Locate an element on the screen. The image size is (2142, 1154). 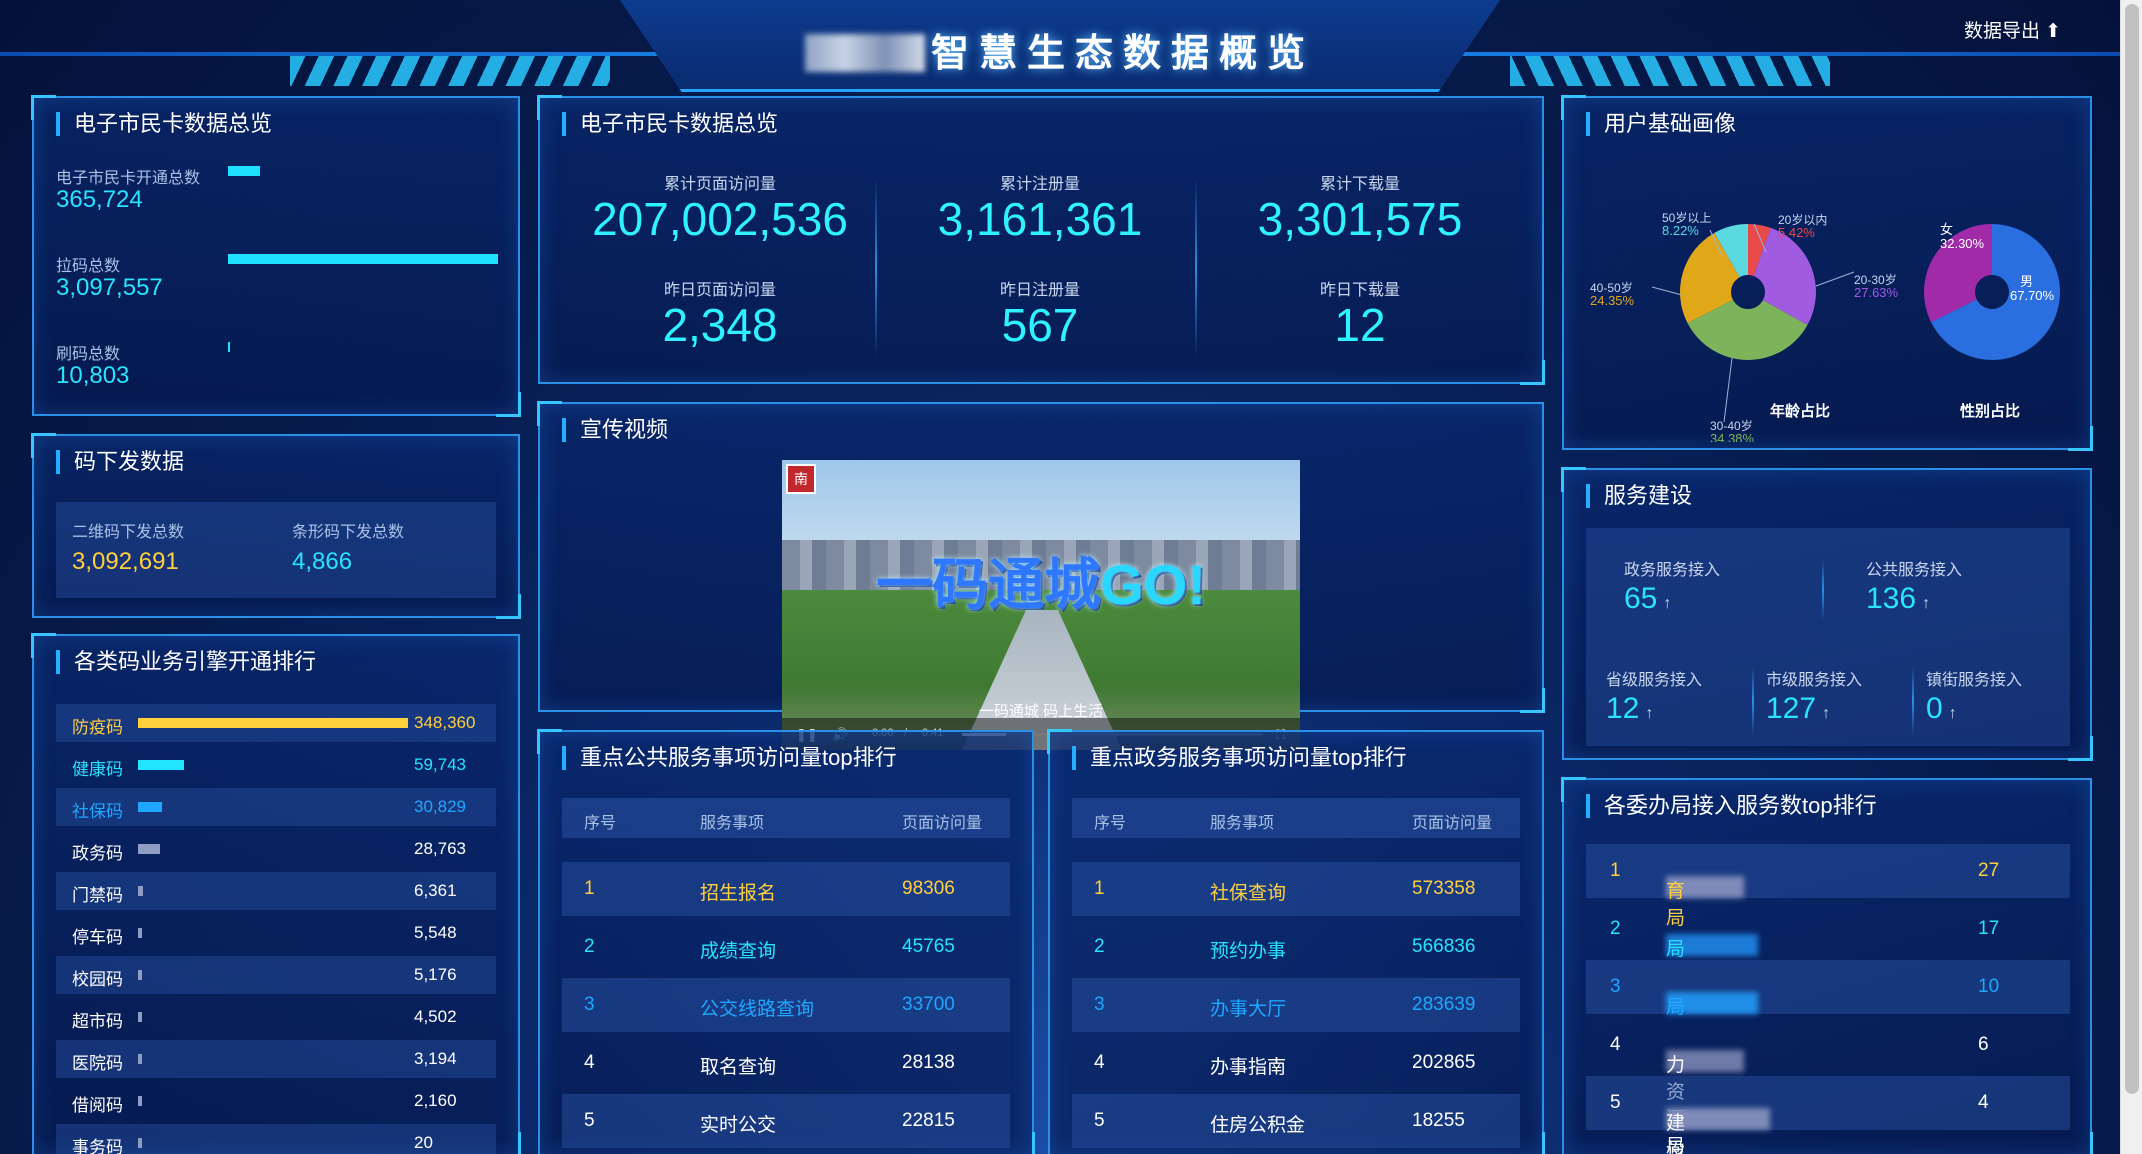
table-row: 2 预约办事 566836 is located at coordinates (1296, 947).